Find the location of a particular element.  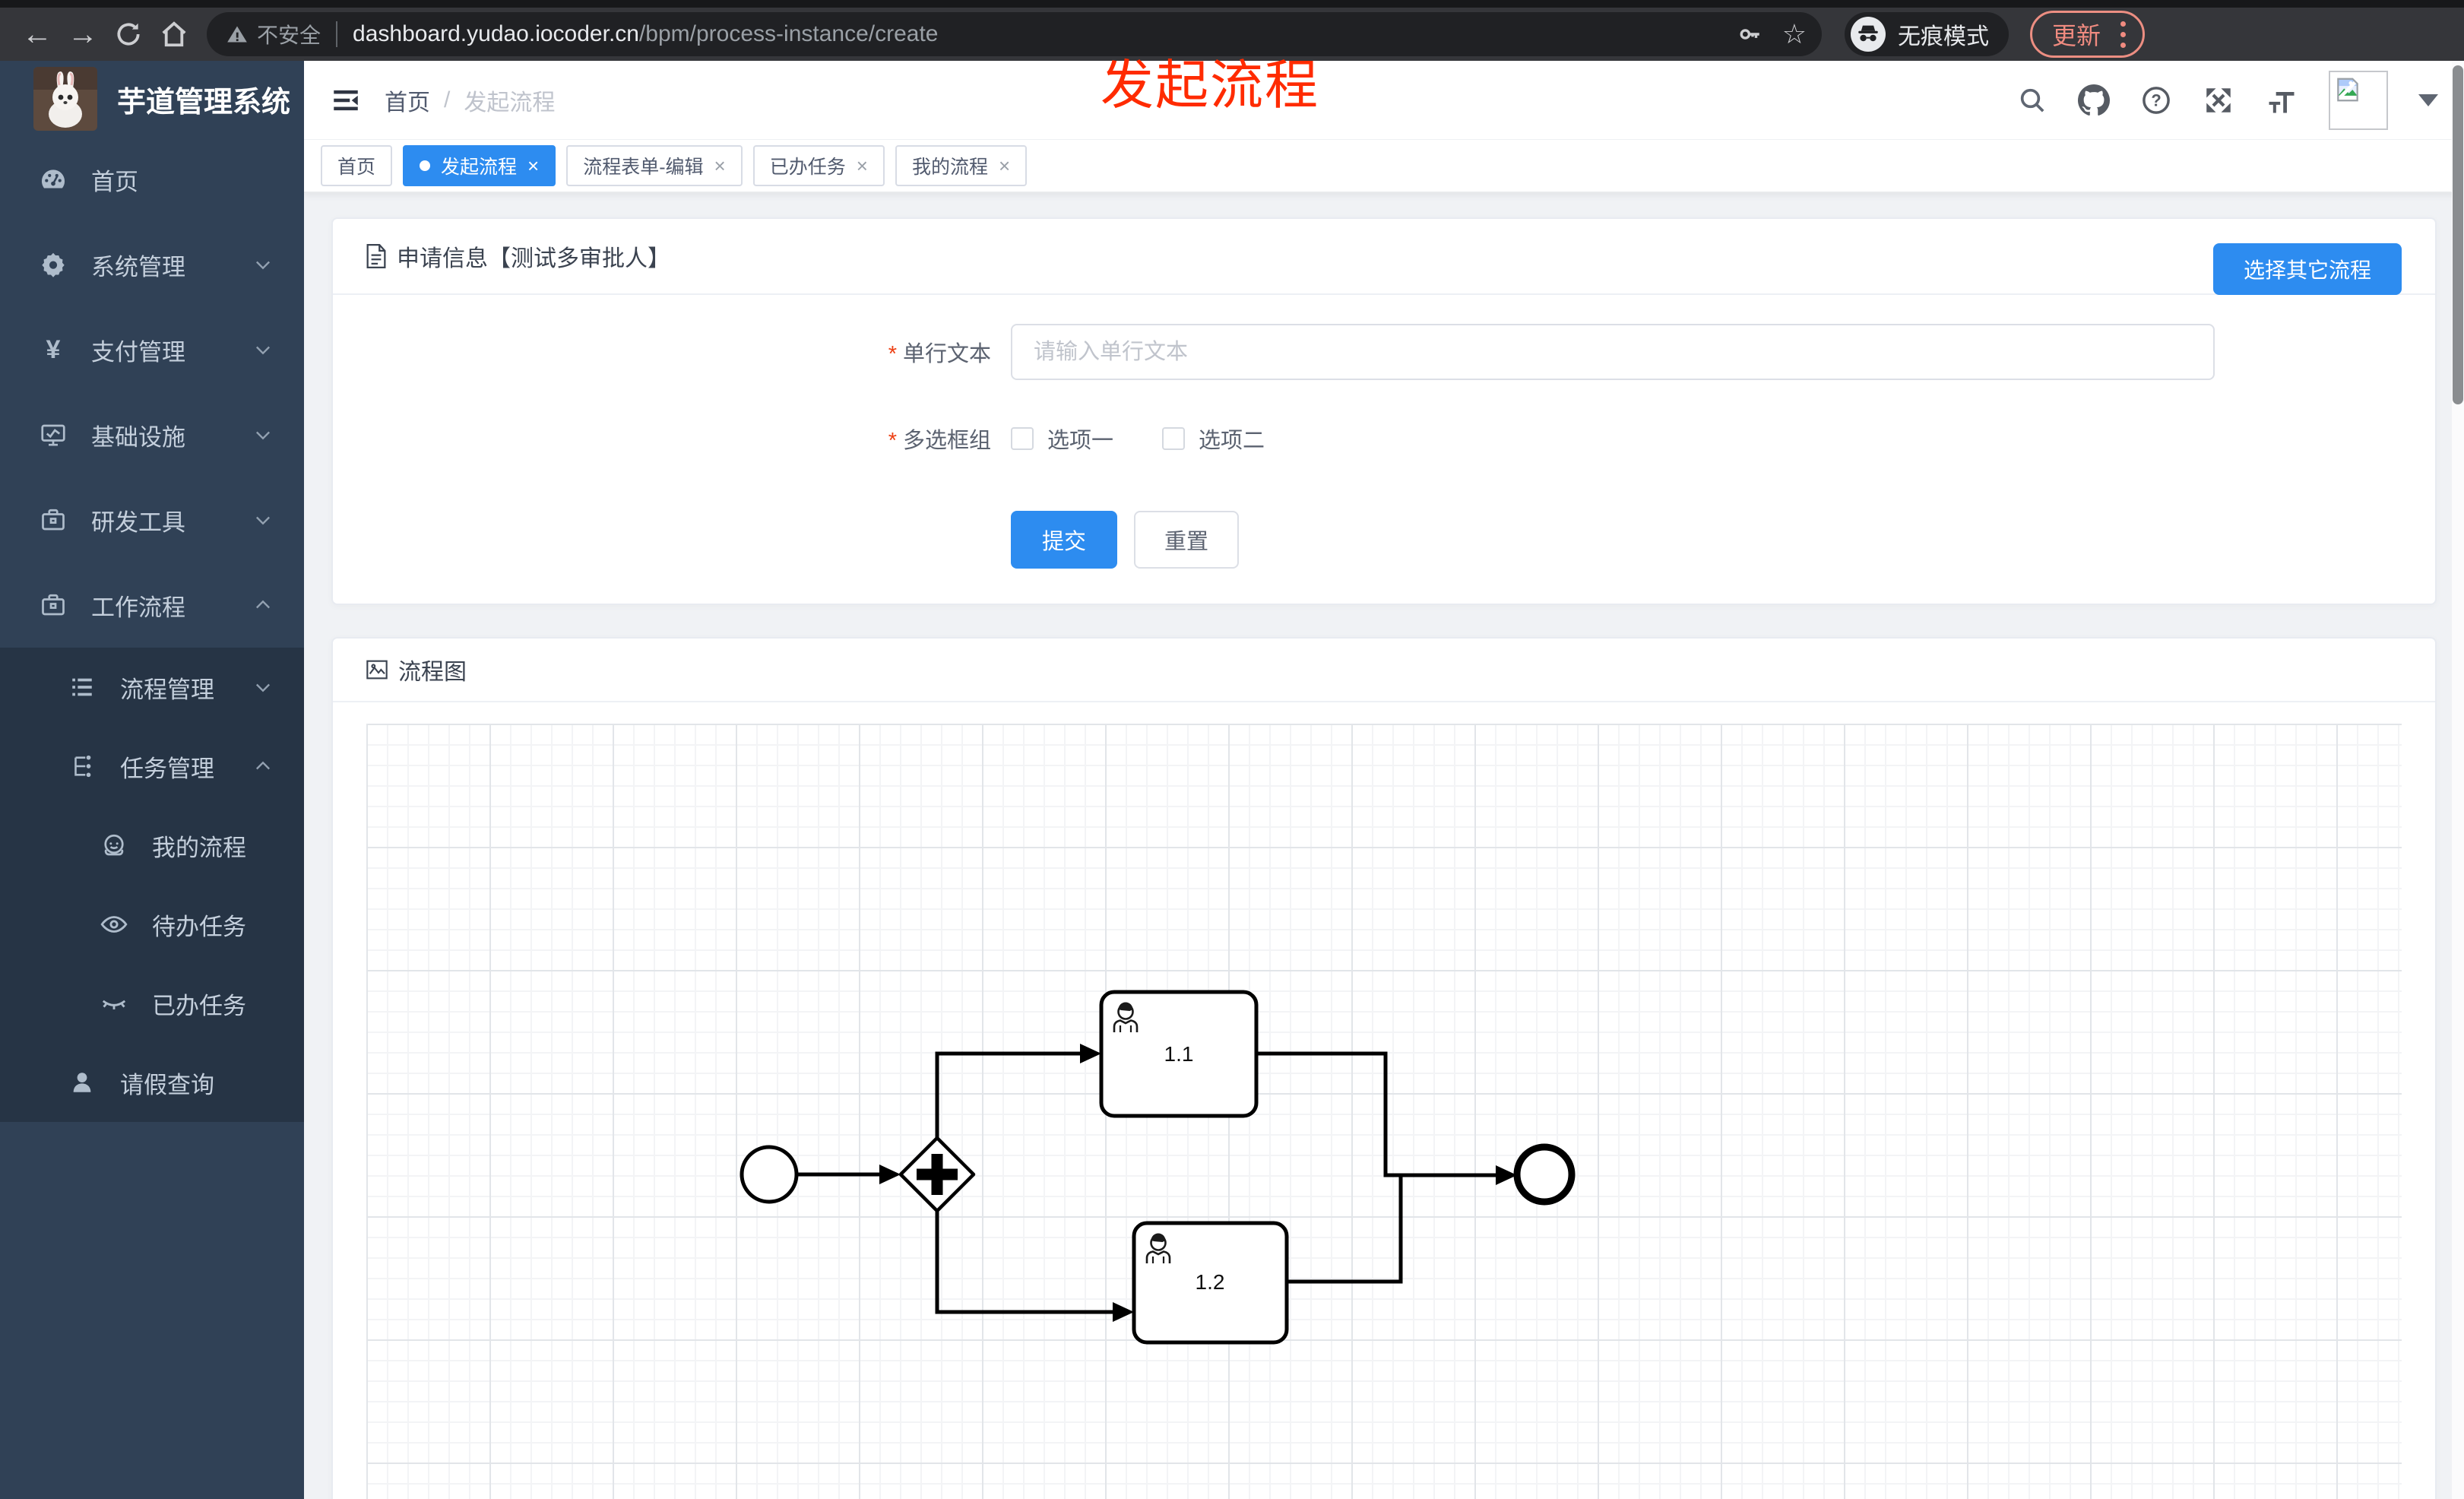

user-icon is located at coordinates (82, 1082).